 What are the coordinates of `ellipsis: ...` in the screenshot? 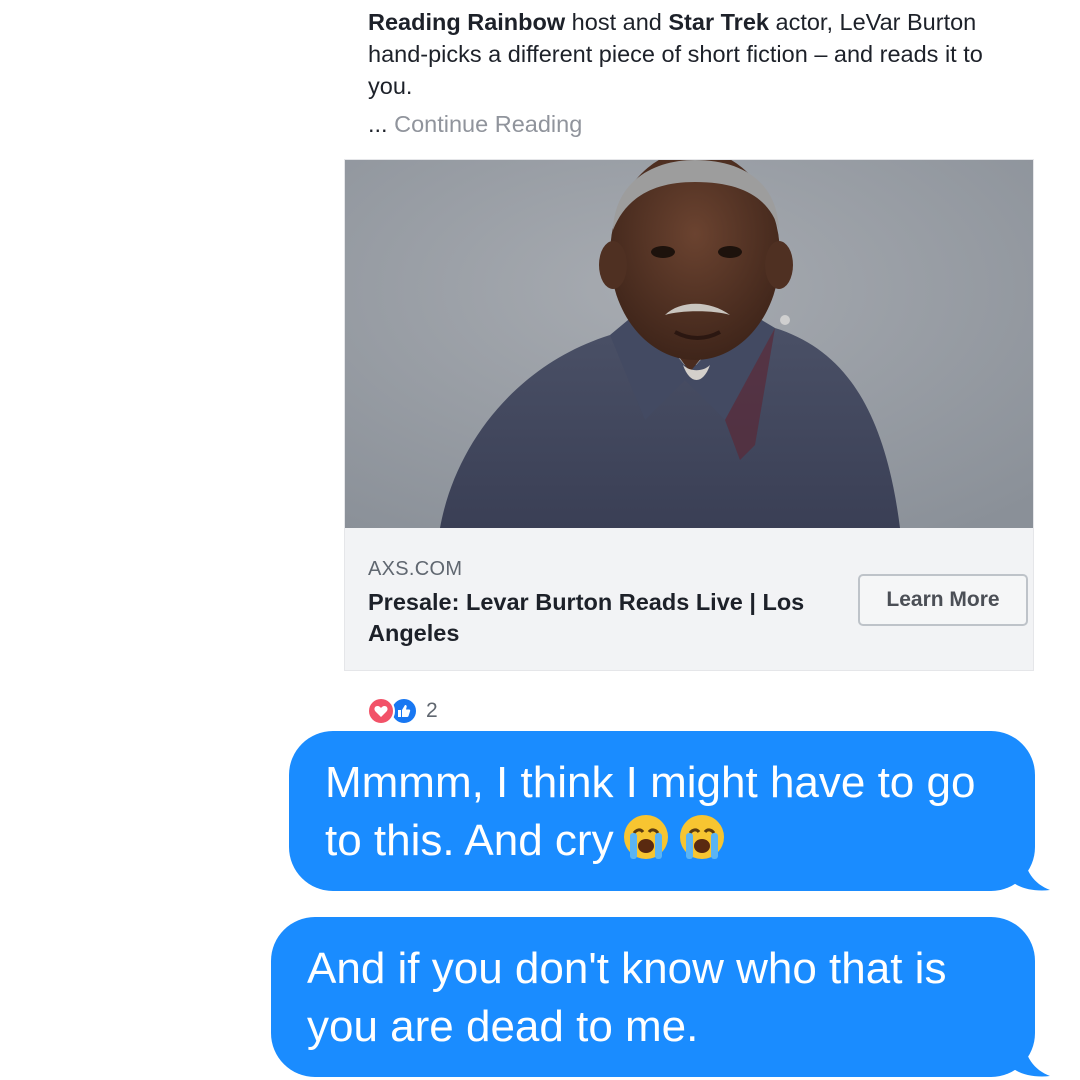 It's located at (381, 124).